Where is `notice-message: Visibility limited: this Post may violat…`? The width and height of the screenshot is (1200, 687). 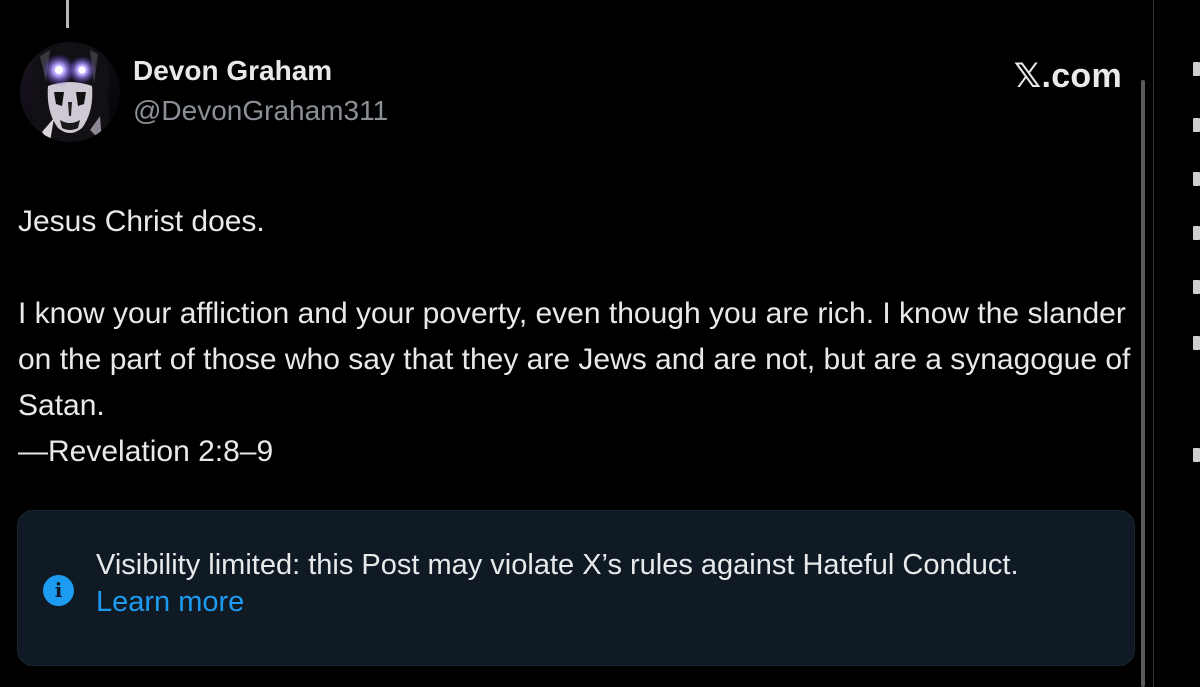 notice-message: Visibility limited: this Post may violat… is located at coordinates (557, 565).